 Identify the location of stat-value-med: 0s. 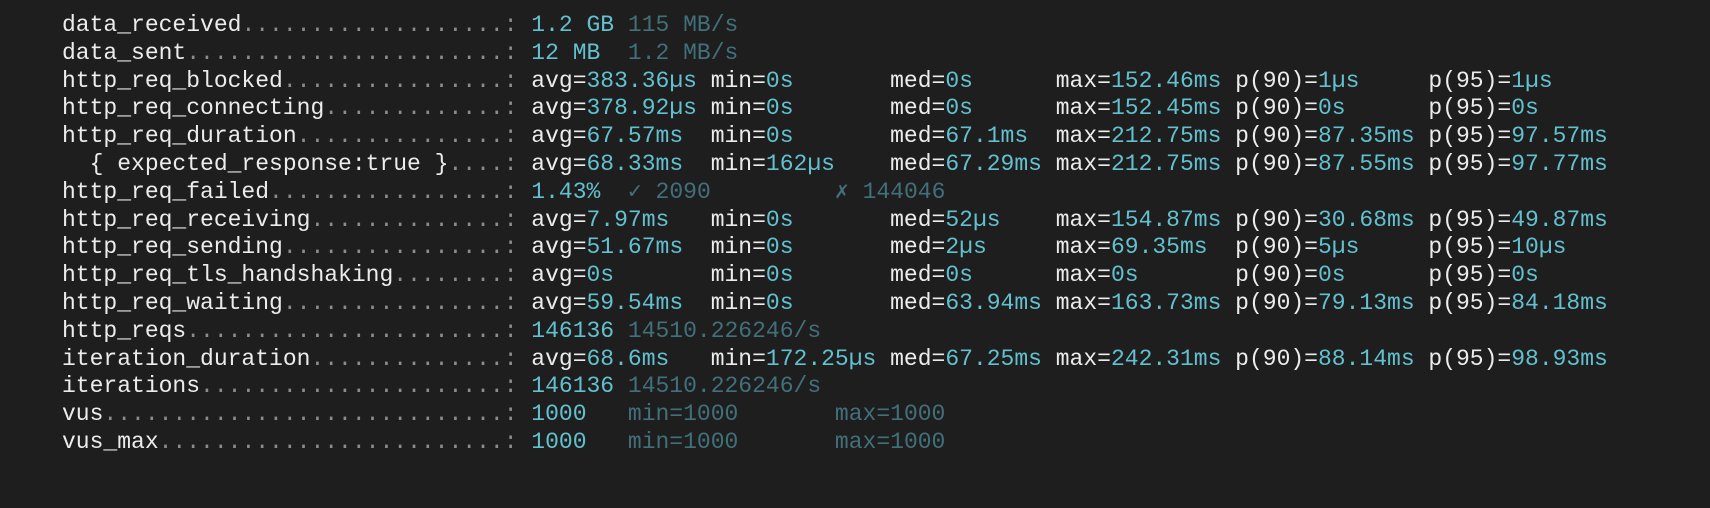
(959, 275).